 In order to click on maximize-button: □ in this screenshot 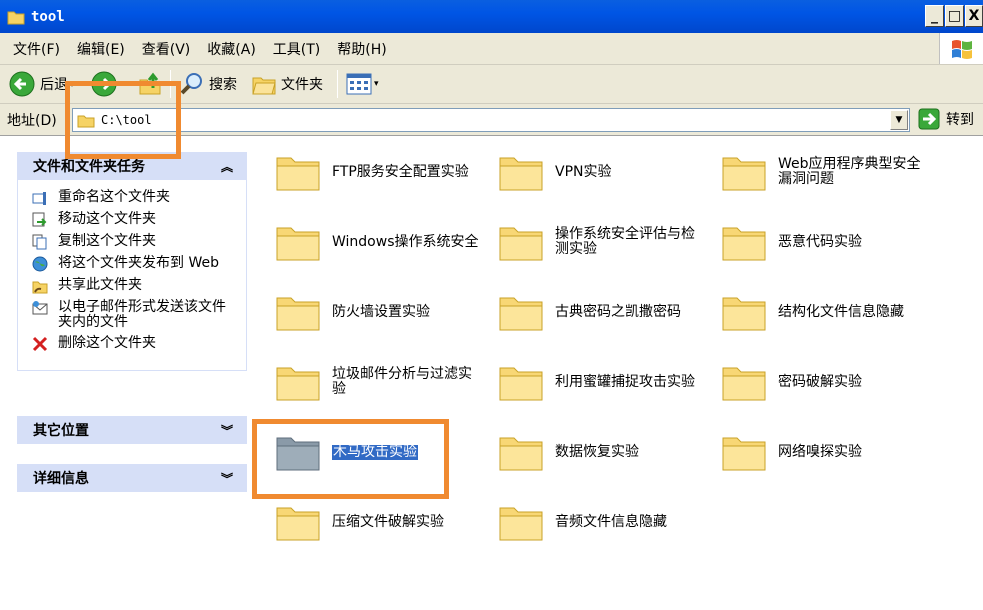, I will do `click(954, 16)`.